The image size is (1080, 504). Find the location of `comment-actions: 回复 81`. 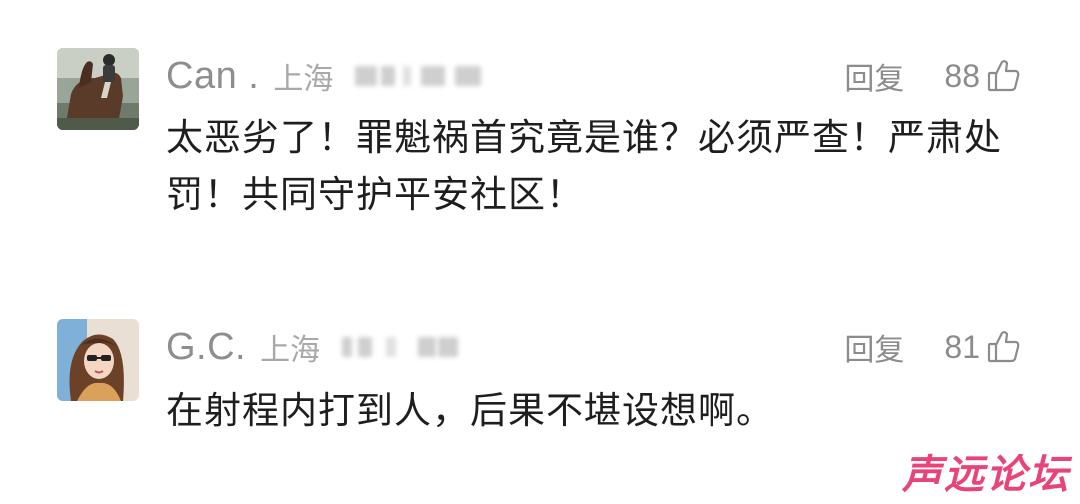

comment-actions: 回复 81 is located at coordinates (933, 347).